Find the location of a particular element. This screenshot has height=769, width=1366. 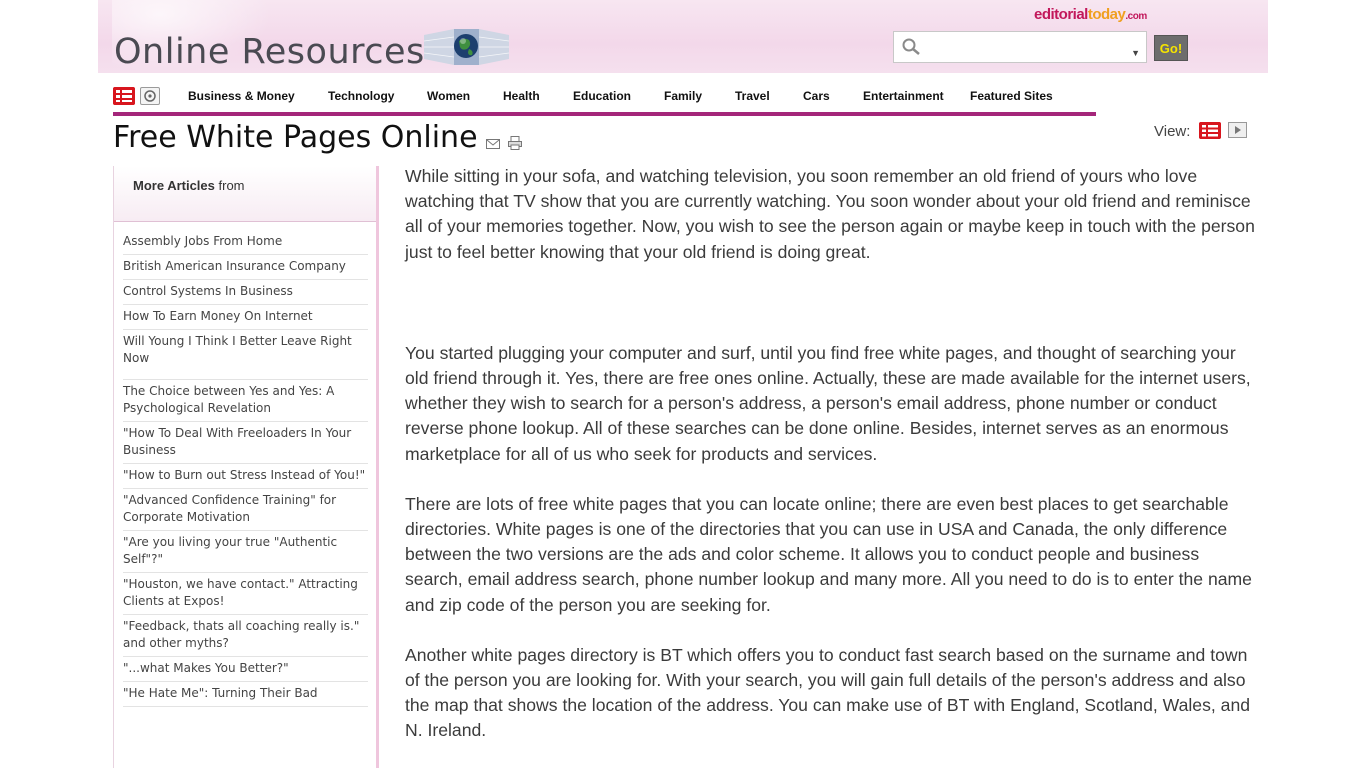

sidebar-link: "He Hate Me": Turning Their Bad is located at coordinates (245, 694).